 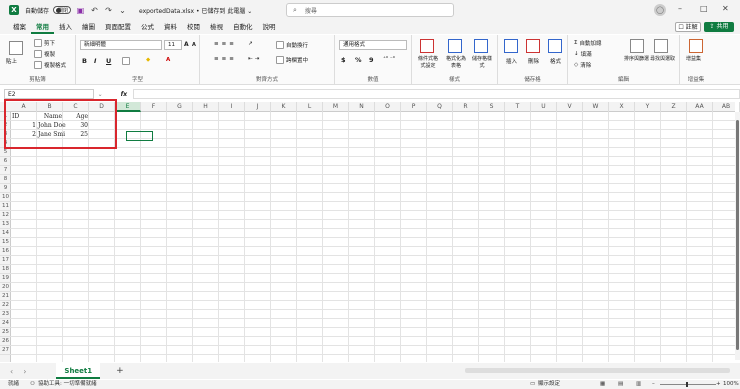 What do you see at coordinates (5, 305) in the screenshot?
I see `row-header-22: 22` at bounding box center [5, 305].